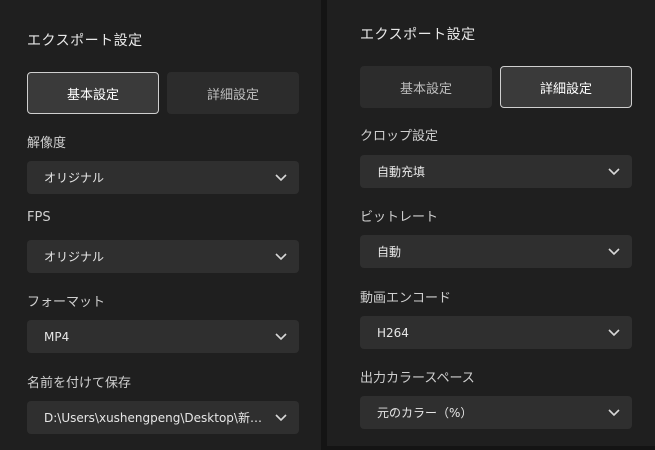 The width and height of the screenshot is (655, 450). I want to click on output-colorspace-label: 出力カラースペース, so click(417, 378).